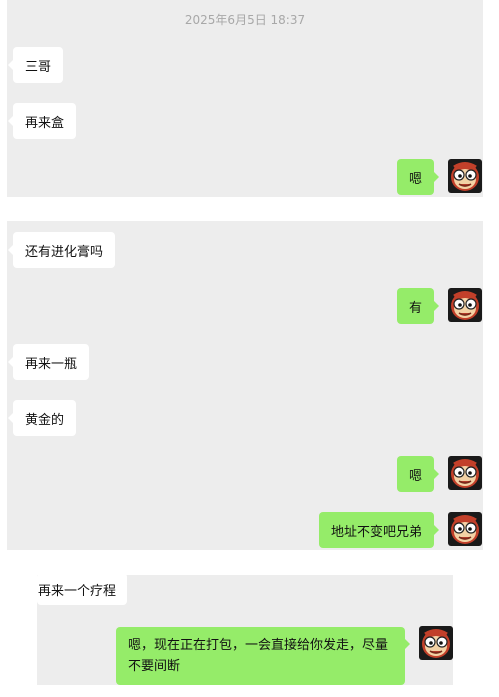 This screenshot has height=697, width=499. Describe the element at coordinates (379, 530) in the screenshot. I see `outgoing-message: 地址不变吧兄弟` at that location.